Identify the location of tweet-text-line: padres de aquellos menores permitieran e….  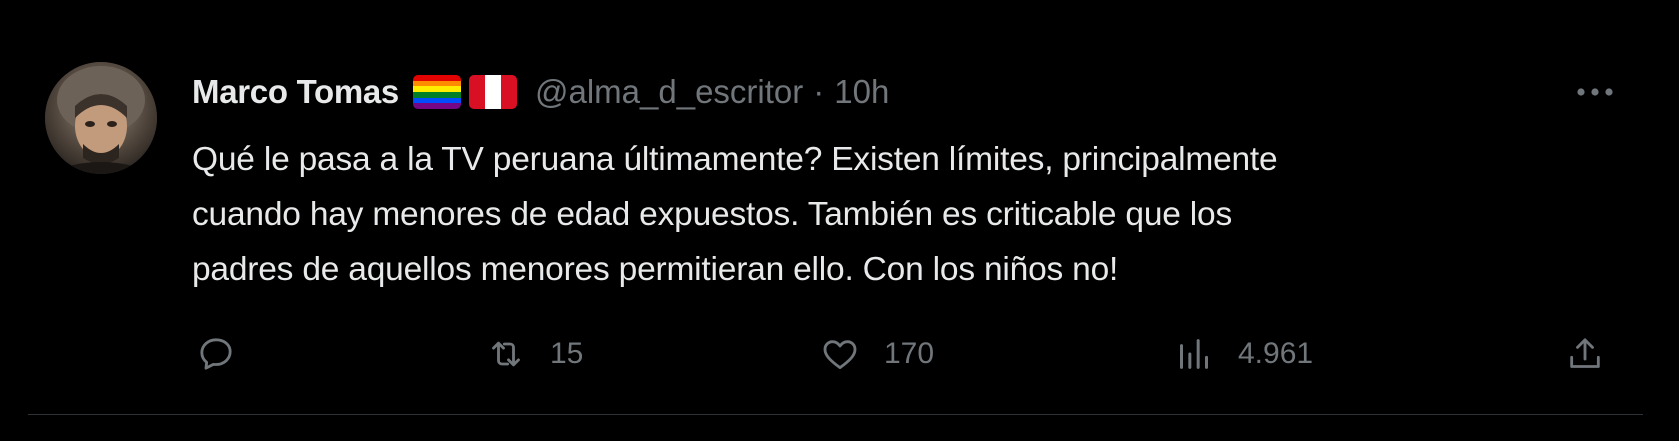
(655, 269).